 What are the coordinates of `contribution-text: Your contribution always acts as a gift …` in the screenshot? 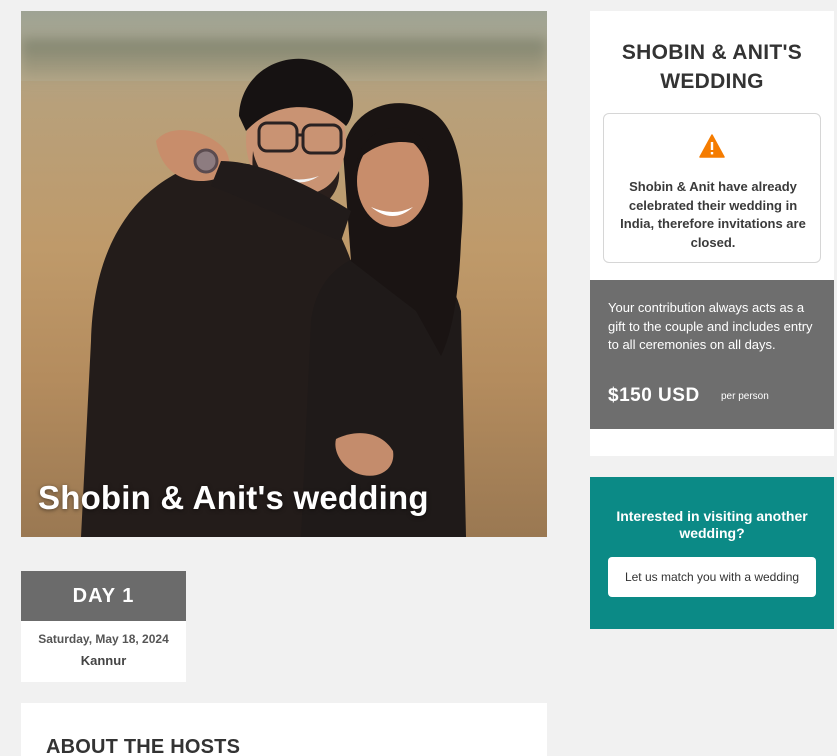 It's located at (710, 326).